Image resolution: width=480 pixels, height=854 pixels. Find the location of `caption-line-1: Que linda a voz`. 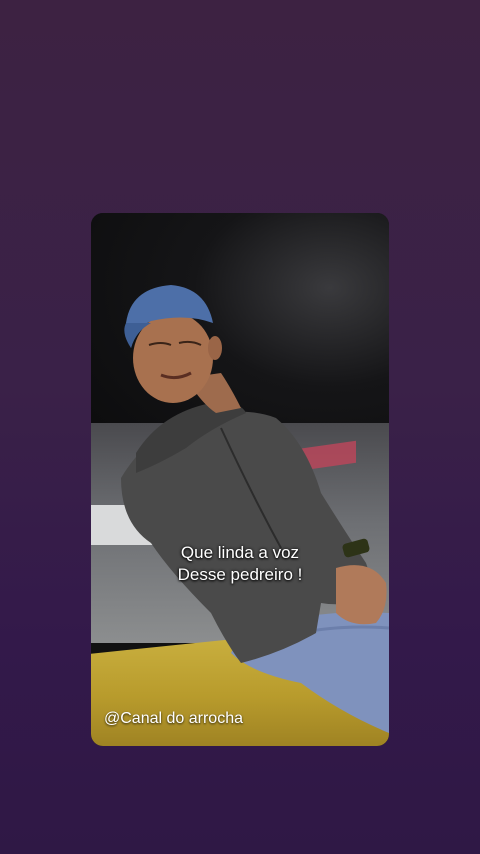

caption-line-1: Que linda a voz is located at coordinates (240, 552).